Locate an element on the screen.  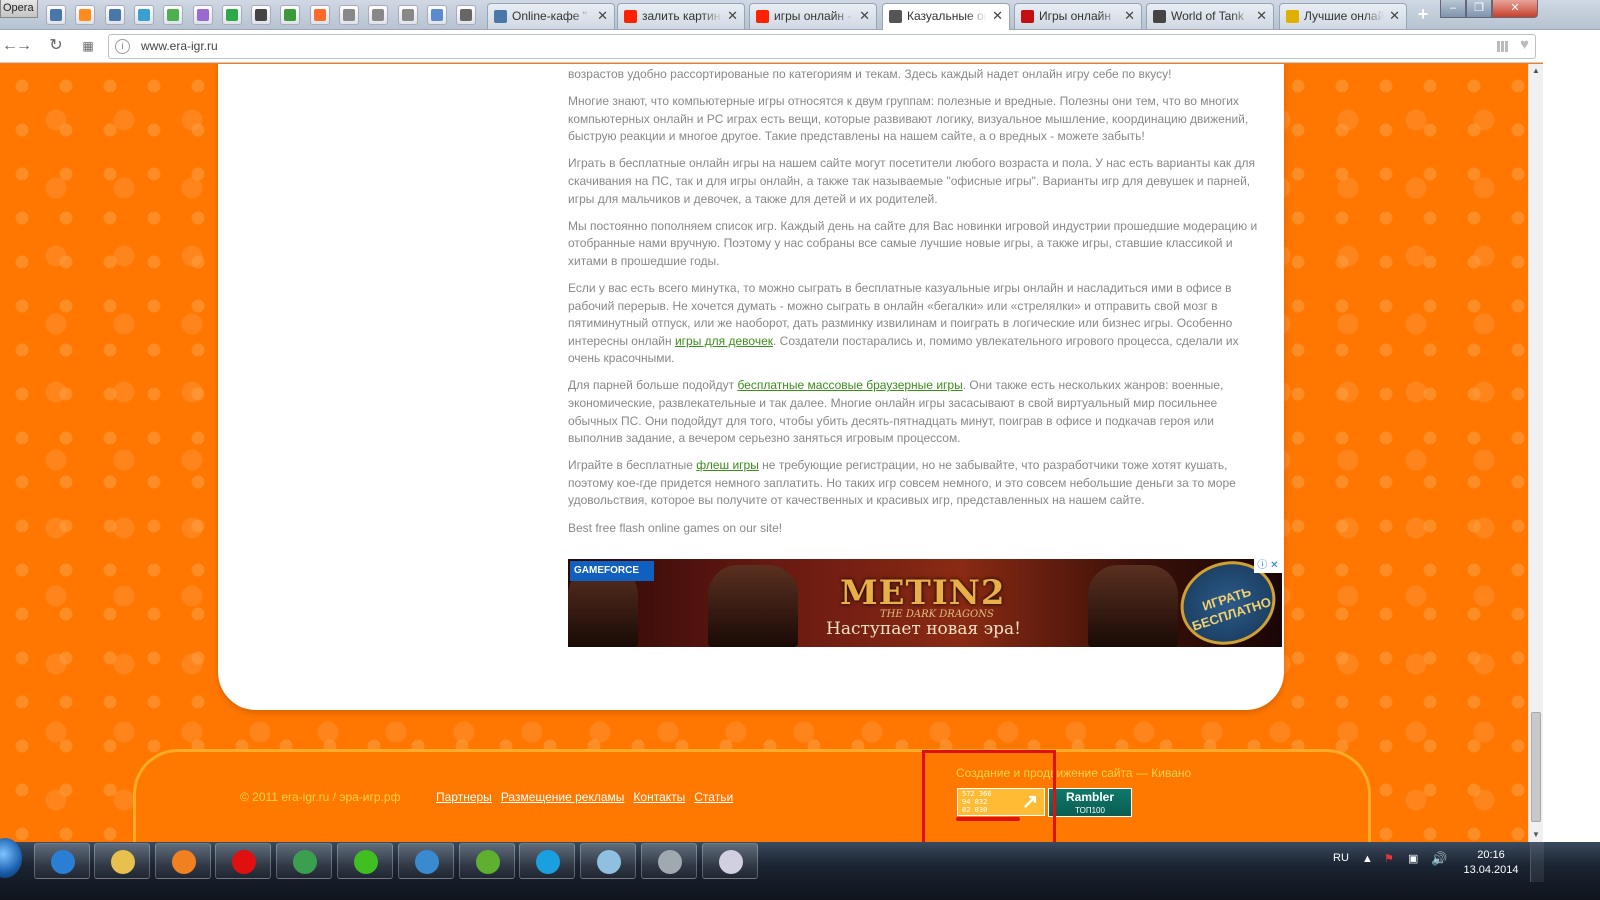
navigation-bar: ← → ↻ ▦ i www.era-igr.ru ♥ is located at coordinates (800, 46).